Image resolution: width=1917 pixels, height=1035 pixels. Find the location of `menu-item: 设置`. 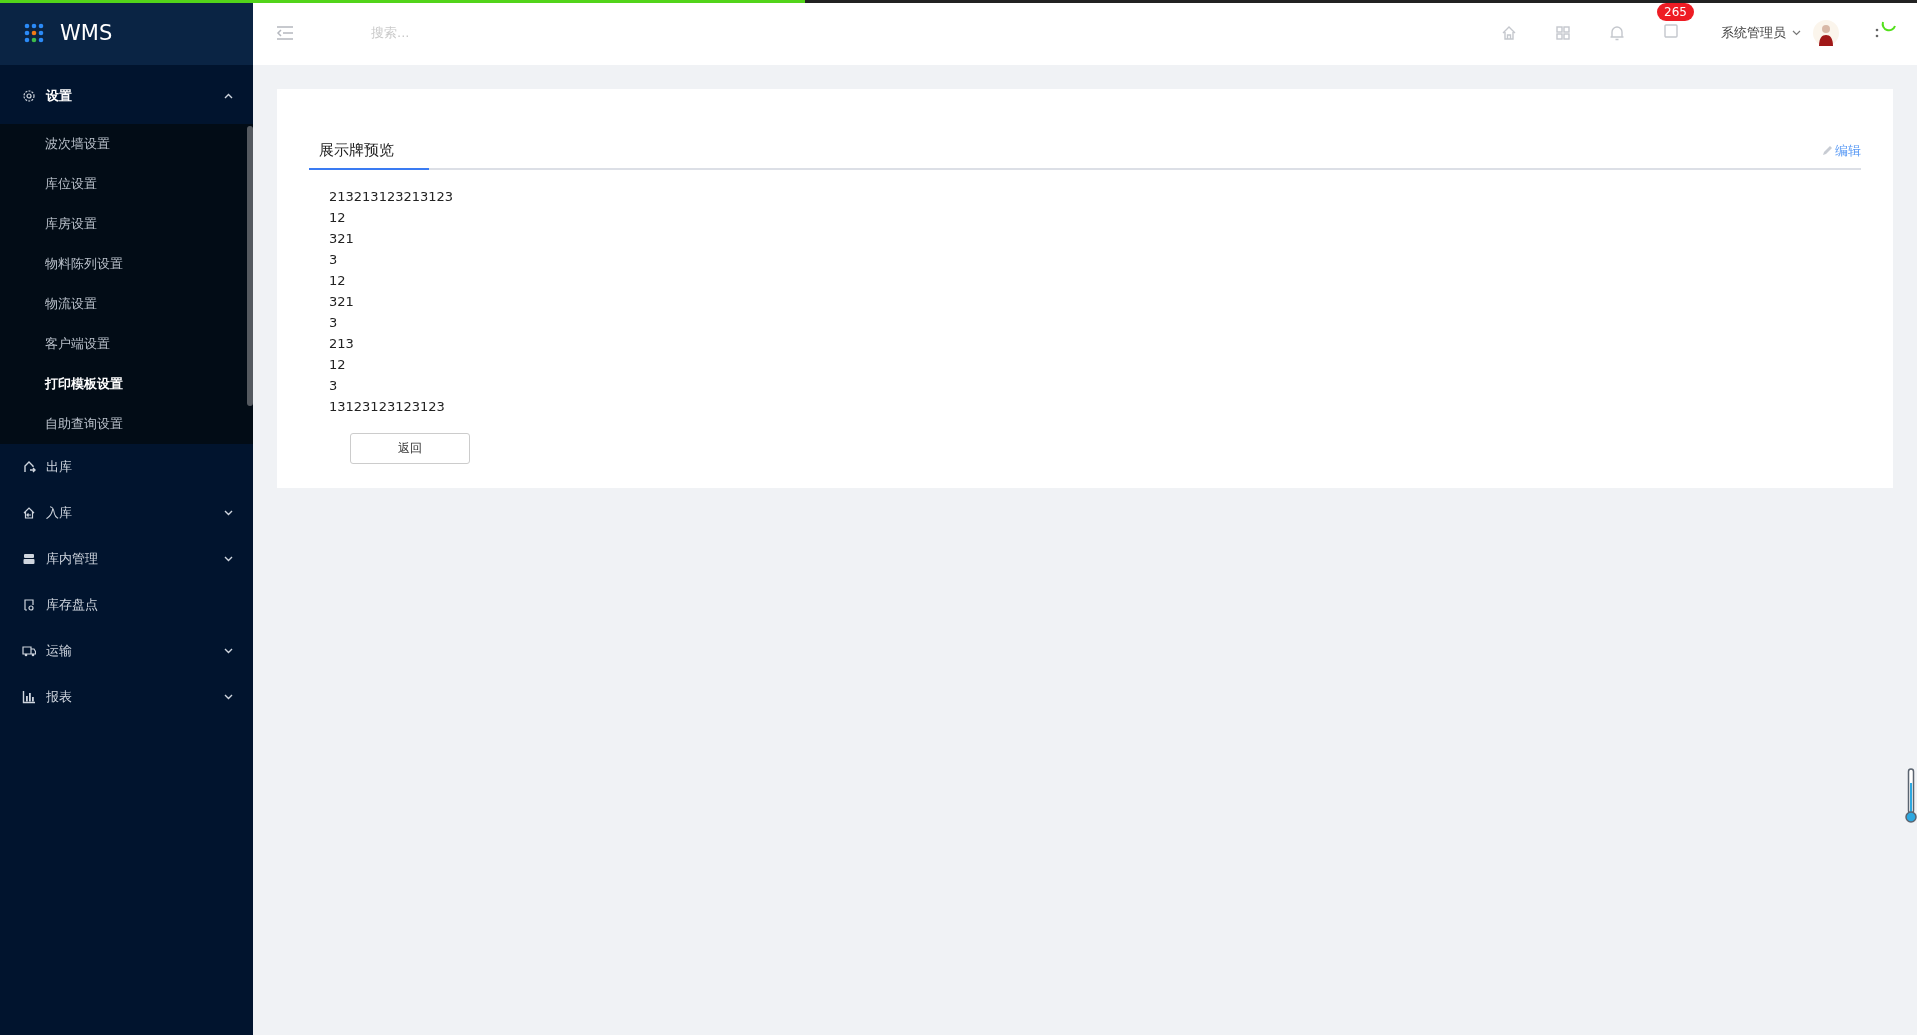

menu-item: 设置 is located at coordinates (126, 95).